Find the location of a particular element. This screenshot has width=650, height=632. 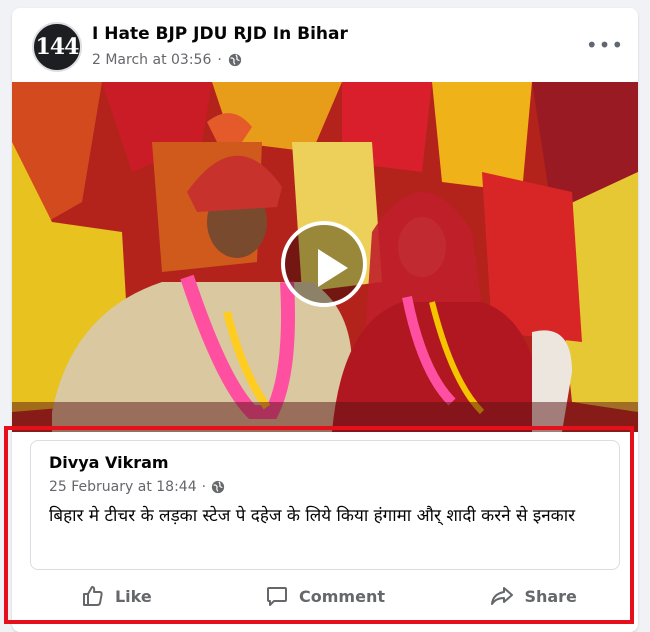

share-button: Share is located at coordinates (533, 596).